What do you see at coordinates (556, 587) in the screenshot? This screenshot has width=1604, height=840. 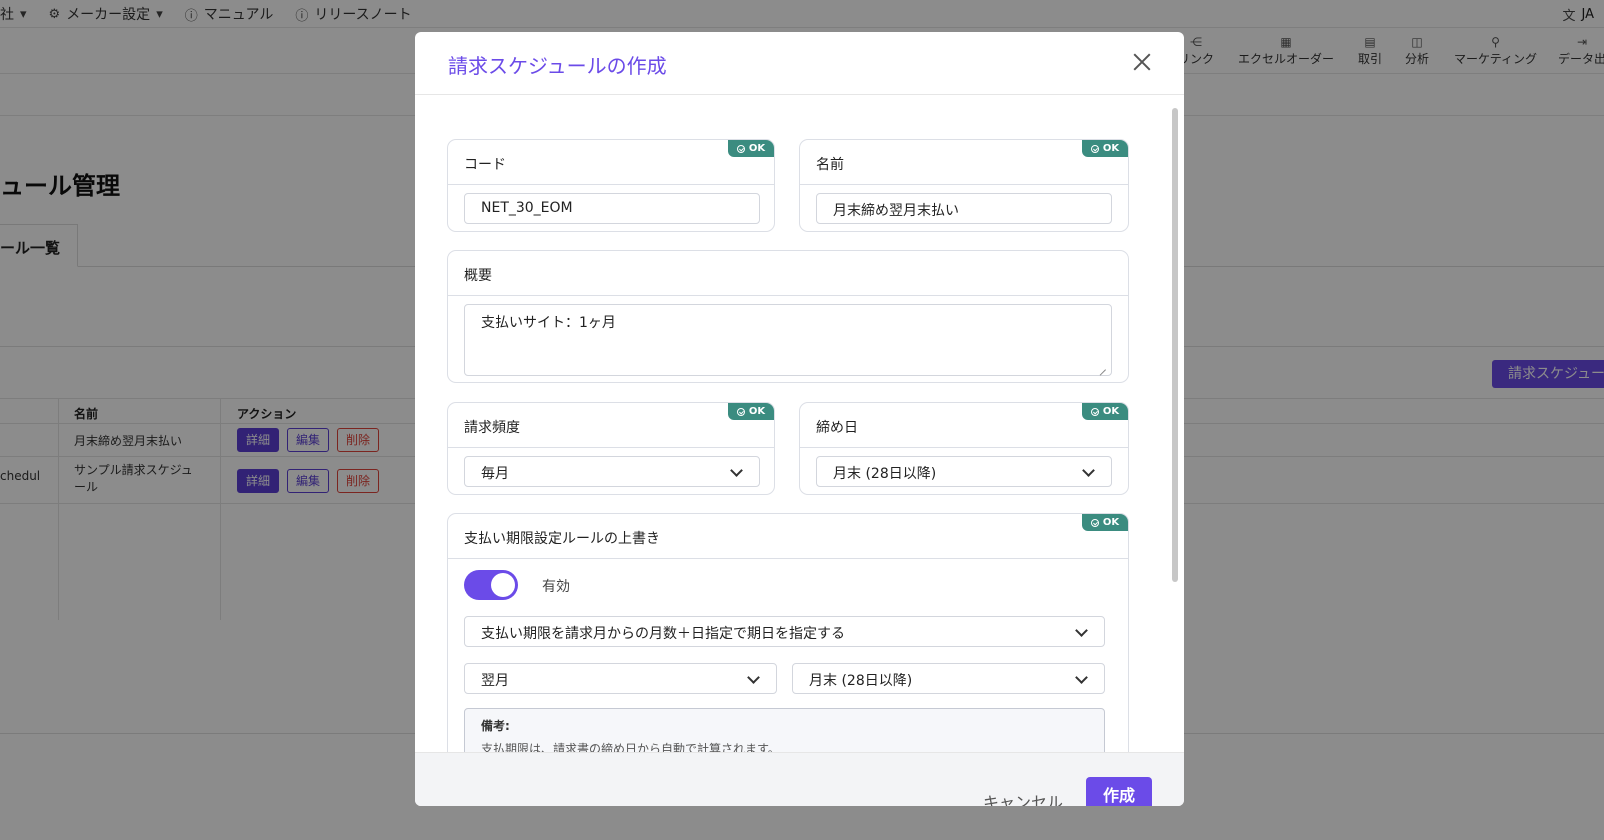 I see `due-rule-toggle-label: 有効` at bounding box center [556, 587].